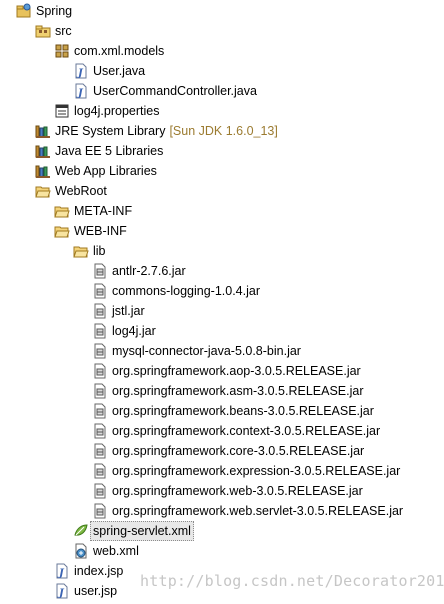 This screenshot has height=604, width=444. I want to click on tree-item-label: lib, so click(99, 251).